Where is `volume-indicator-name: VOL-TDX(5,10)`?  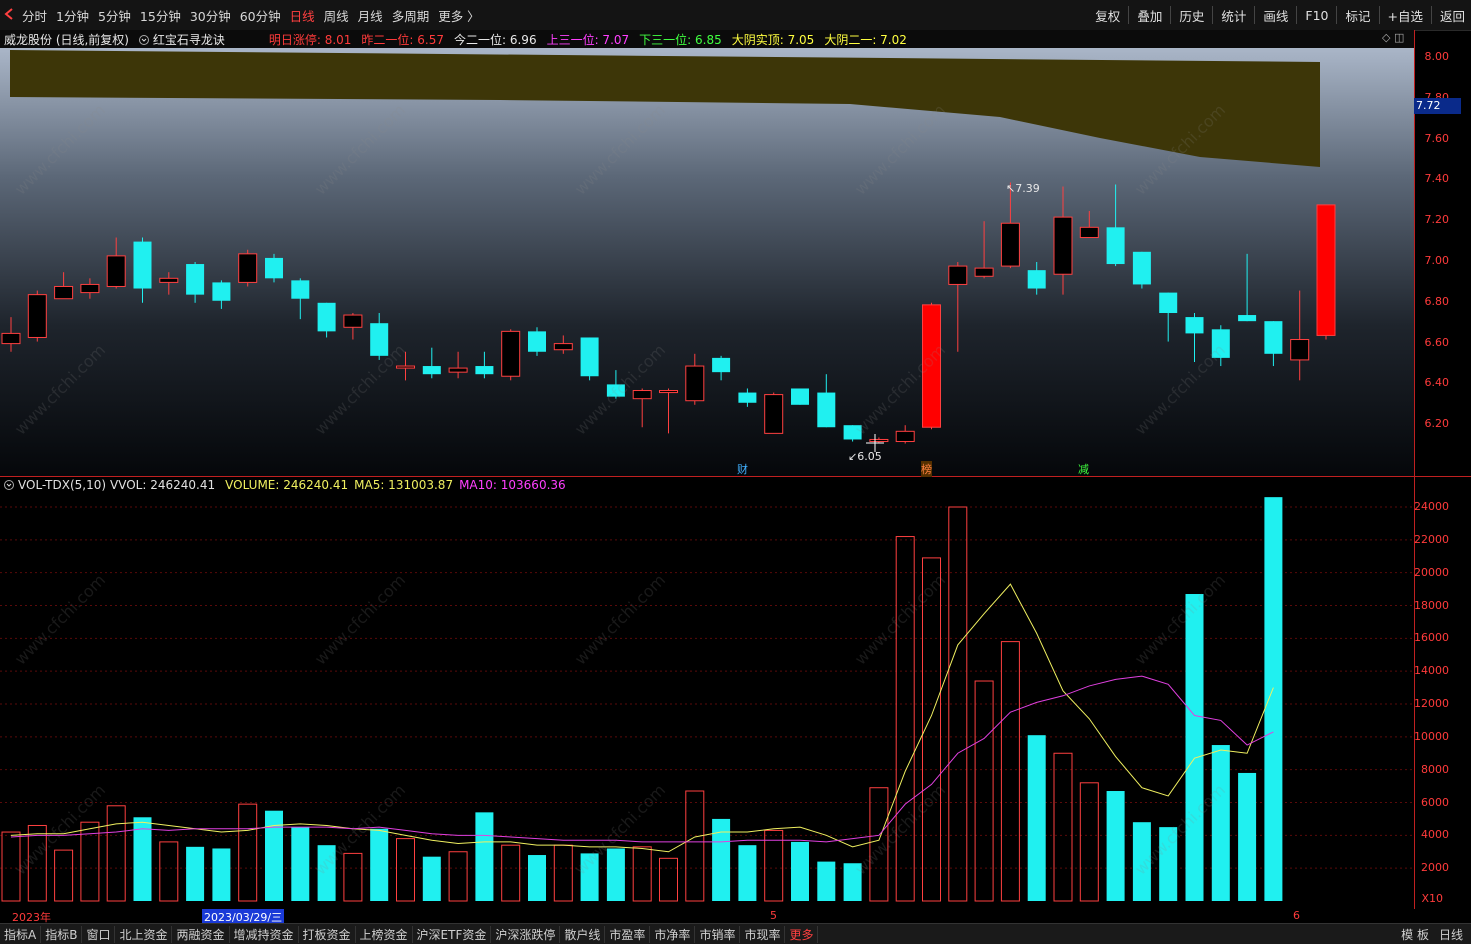 volume-indicator-name: VOL-TDX(5,10) is located at coordinates (62, 485).